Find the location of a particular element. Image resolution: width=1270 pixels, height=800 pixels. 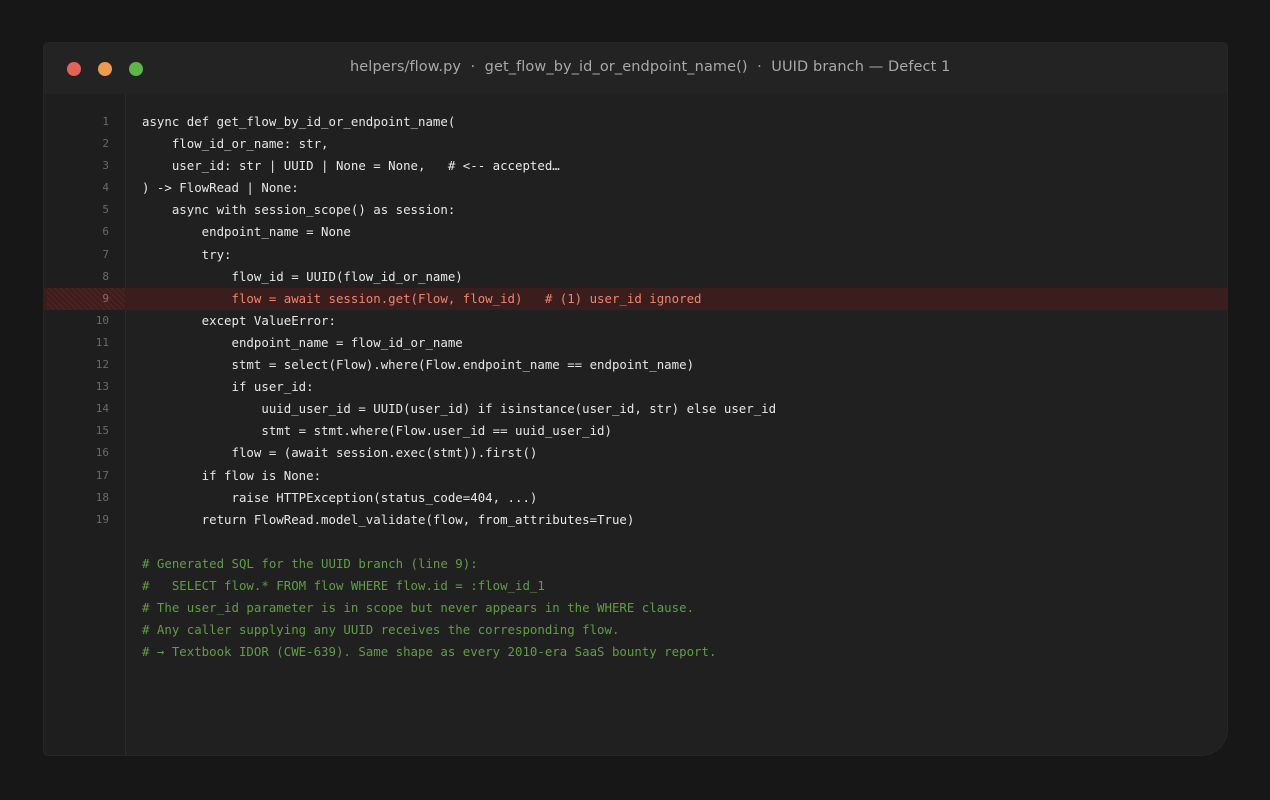

line-number: 19 is located at coordinates (102, 519).